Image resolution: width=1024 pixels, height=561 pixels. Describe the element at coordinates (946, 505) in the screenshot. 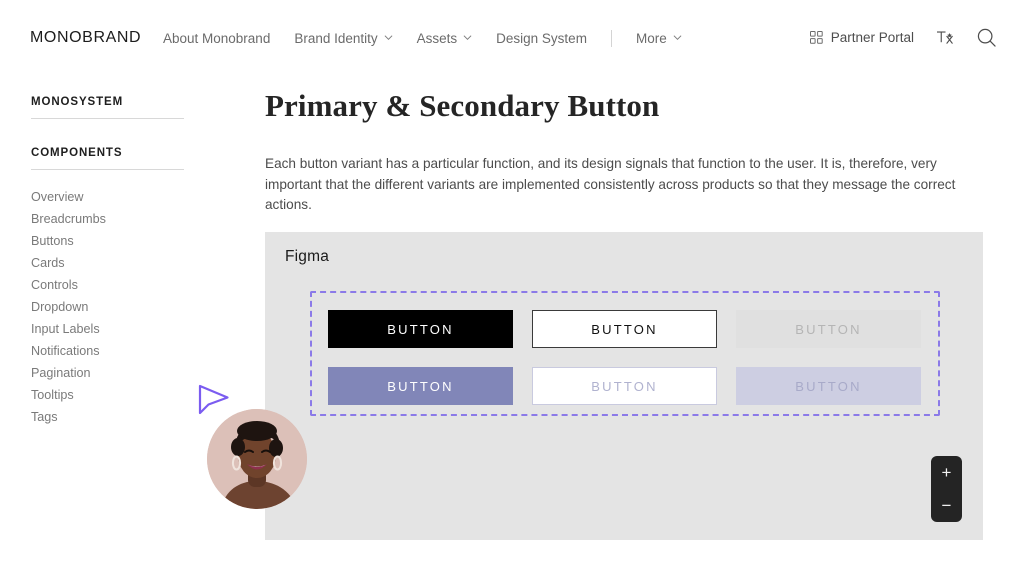

I see `zoom-out-button: −` at that location.